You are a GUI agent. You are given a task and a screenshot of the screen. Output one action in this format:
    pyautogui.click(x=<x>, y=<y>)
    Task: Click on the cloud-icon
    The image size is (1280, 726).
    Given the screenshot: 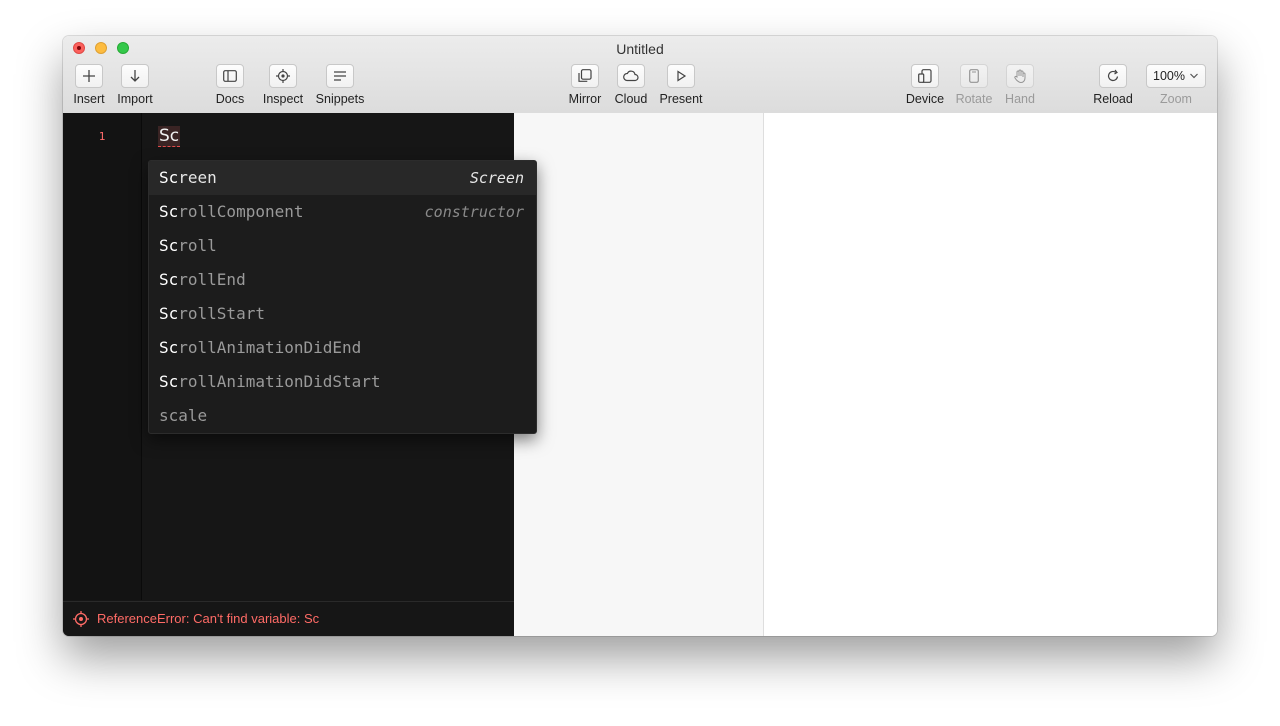 What is the action you would take?
    pyautogui.click(x=631, y=76)
    